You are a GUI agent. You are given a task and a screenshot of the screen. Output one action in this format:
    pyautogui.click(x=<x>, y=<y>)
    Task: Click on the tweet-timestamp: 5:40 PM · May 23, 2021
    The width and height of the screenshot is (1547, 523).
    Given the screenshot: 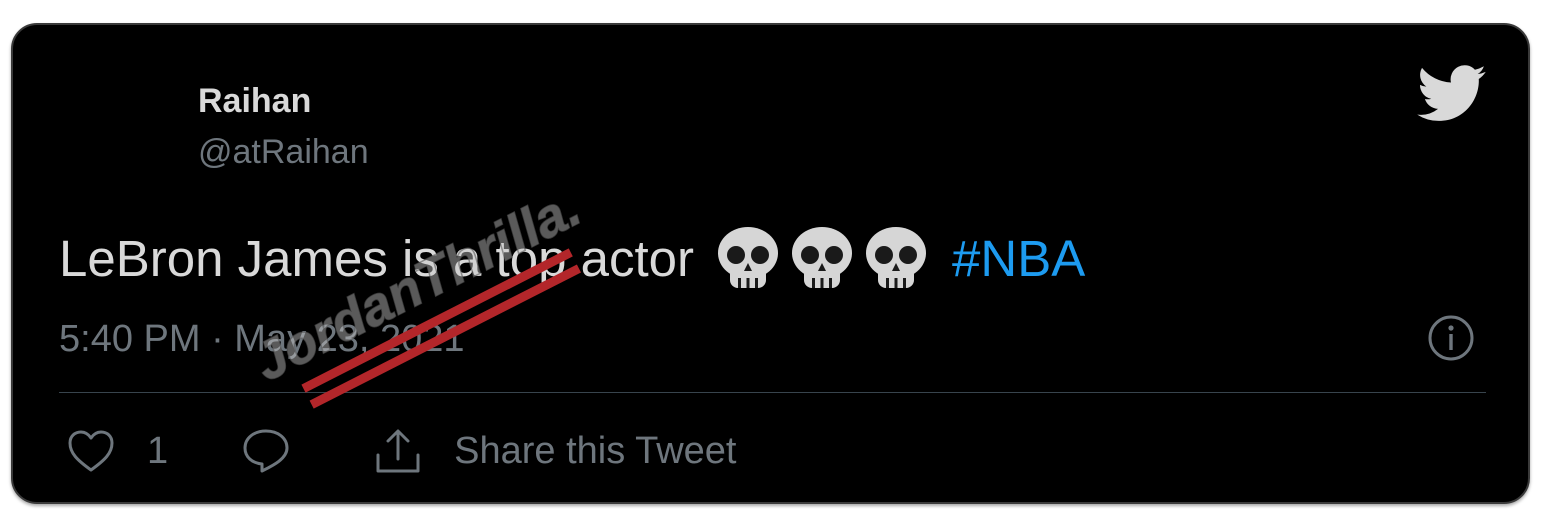 What is the action you would take?
    pyautogui.click(x=262, y=339)
    